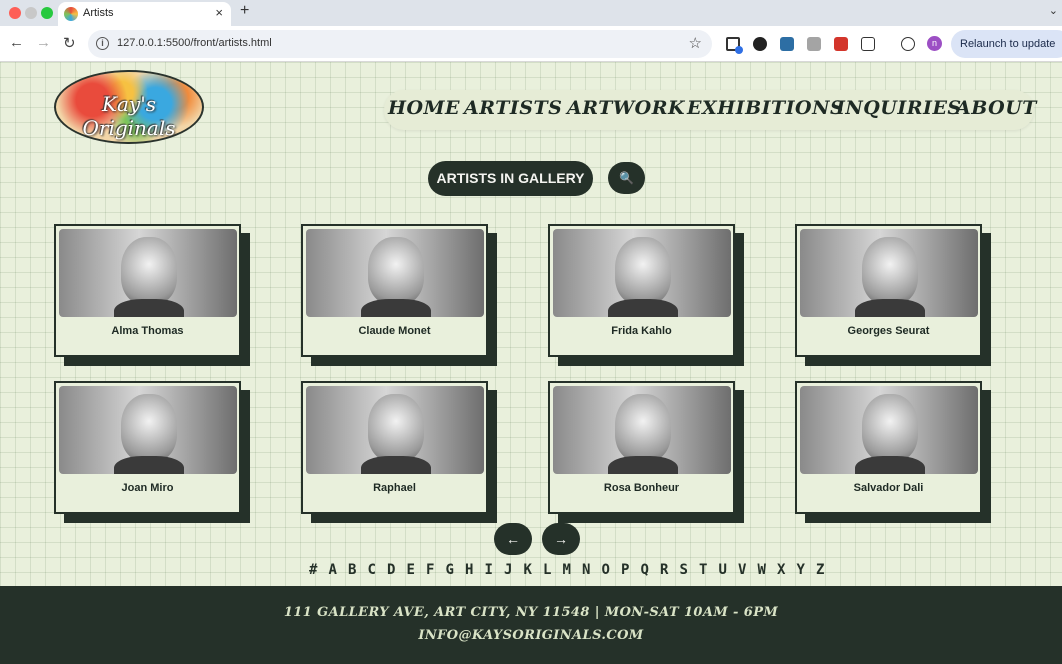 The image size is (1062, 664). Describe the element at coordinates (899, 108) in the screenshot. I see `nav-inquiries: INQUIRIES` at that location.